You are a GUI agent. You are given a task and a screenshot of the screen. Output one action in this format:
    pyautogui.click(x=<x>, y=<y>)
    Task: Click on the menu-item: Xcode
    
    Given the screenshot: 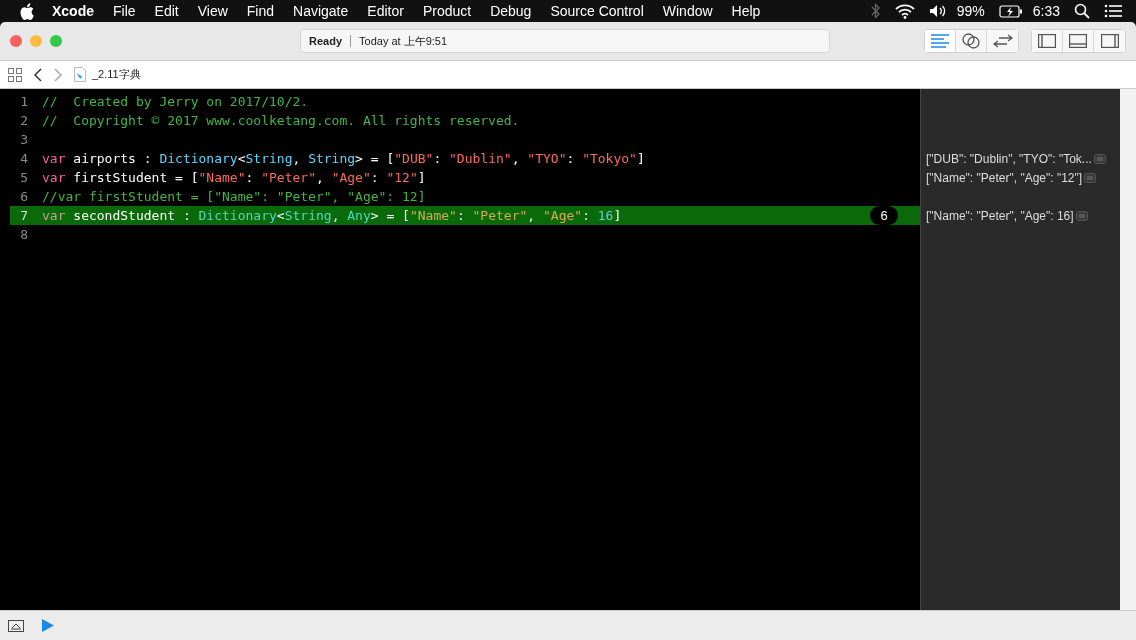 What is the action you would take?
    pyautogui.click(x=73, y=11)
    